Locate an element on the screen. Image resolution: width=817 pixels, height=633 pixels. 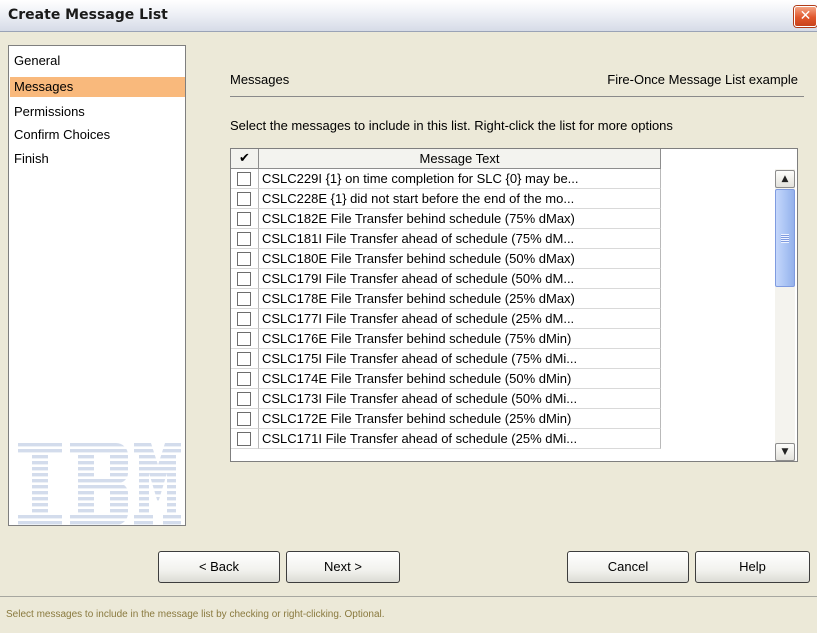
cancel-button: Cancel is located at coordinates (628, 567).